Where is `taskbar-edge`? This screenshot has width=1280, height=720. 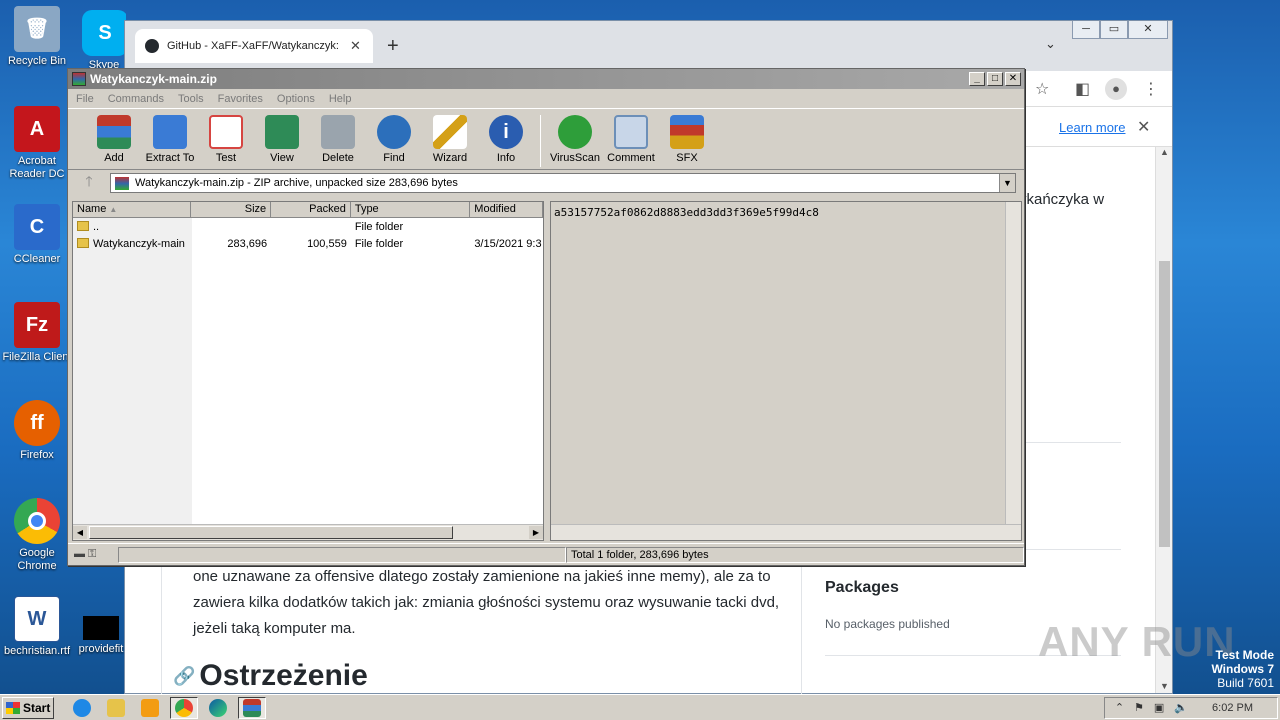
taskbar-edge is located at coordinates (218, 708).